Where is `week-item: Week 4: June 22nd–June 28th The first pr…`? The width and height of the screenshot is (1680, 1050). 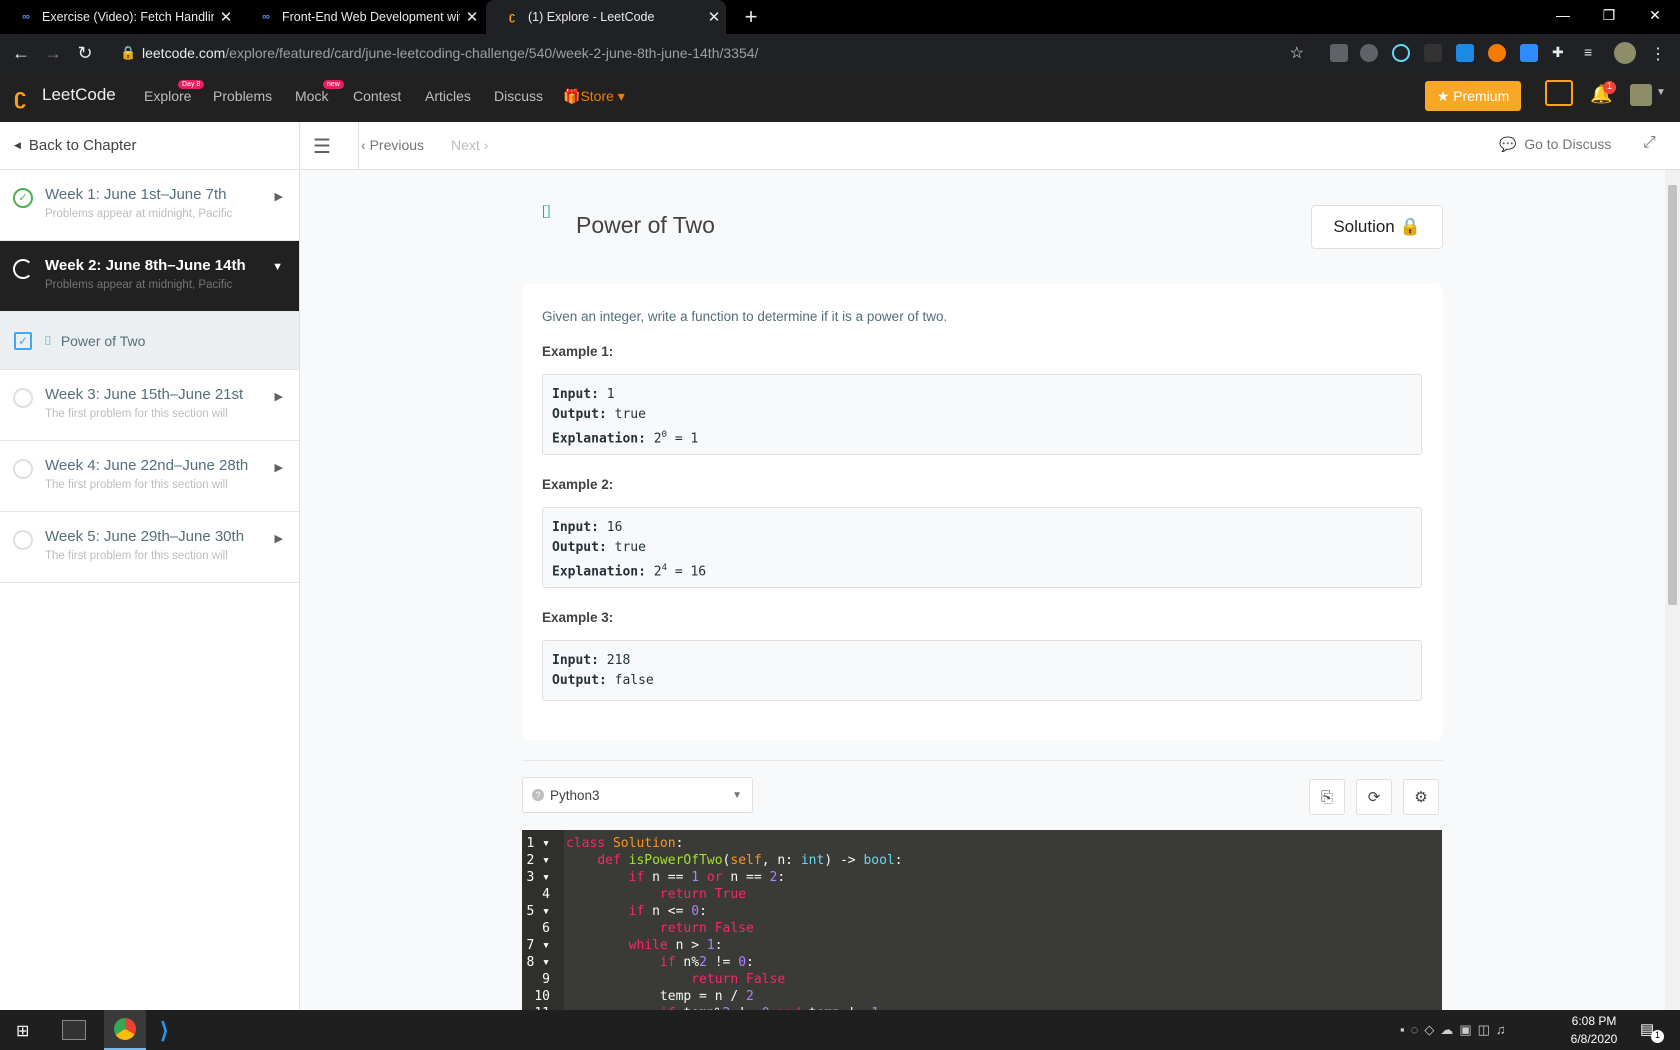 week-item: Week 4: June 22nd–June 28th The first pr… is located at coordinates (149, 476).